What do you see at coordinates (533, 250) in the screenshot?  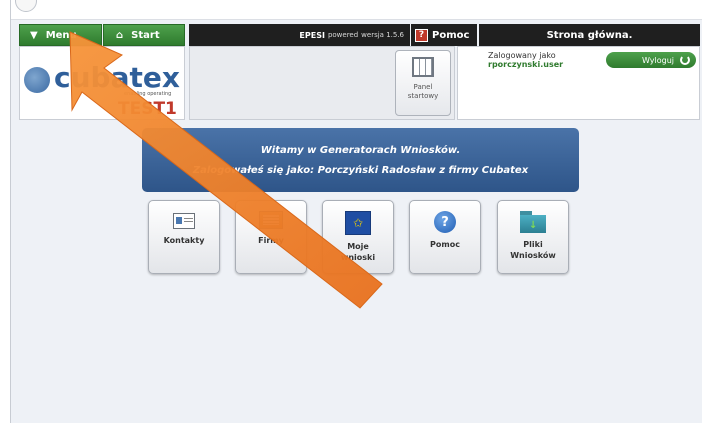 I see `tile-label: Pliki Wniosków` at bounding box center [533, 250].